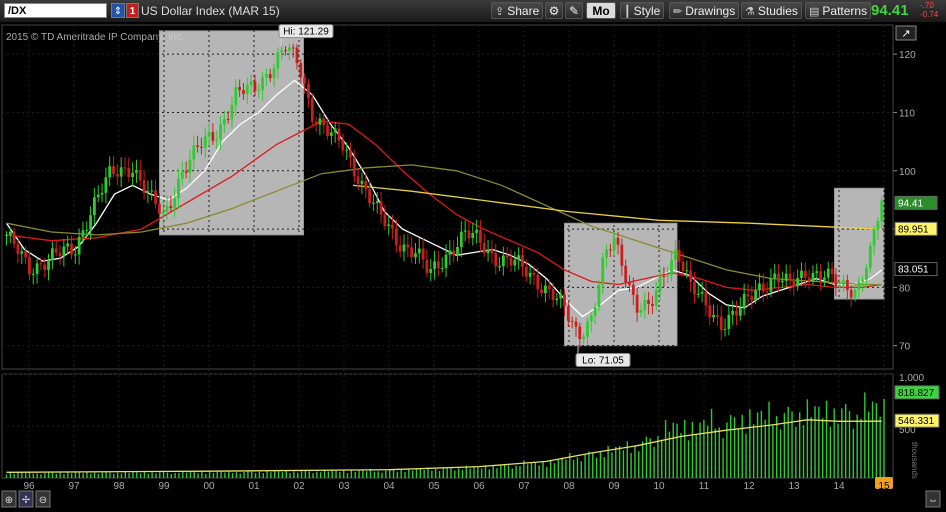  Describe the element at coordinates (913, 270) in the screenshot. I see `price-label: 83.051` at that location.